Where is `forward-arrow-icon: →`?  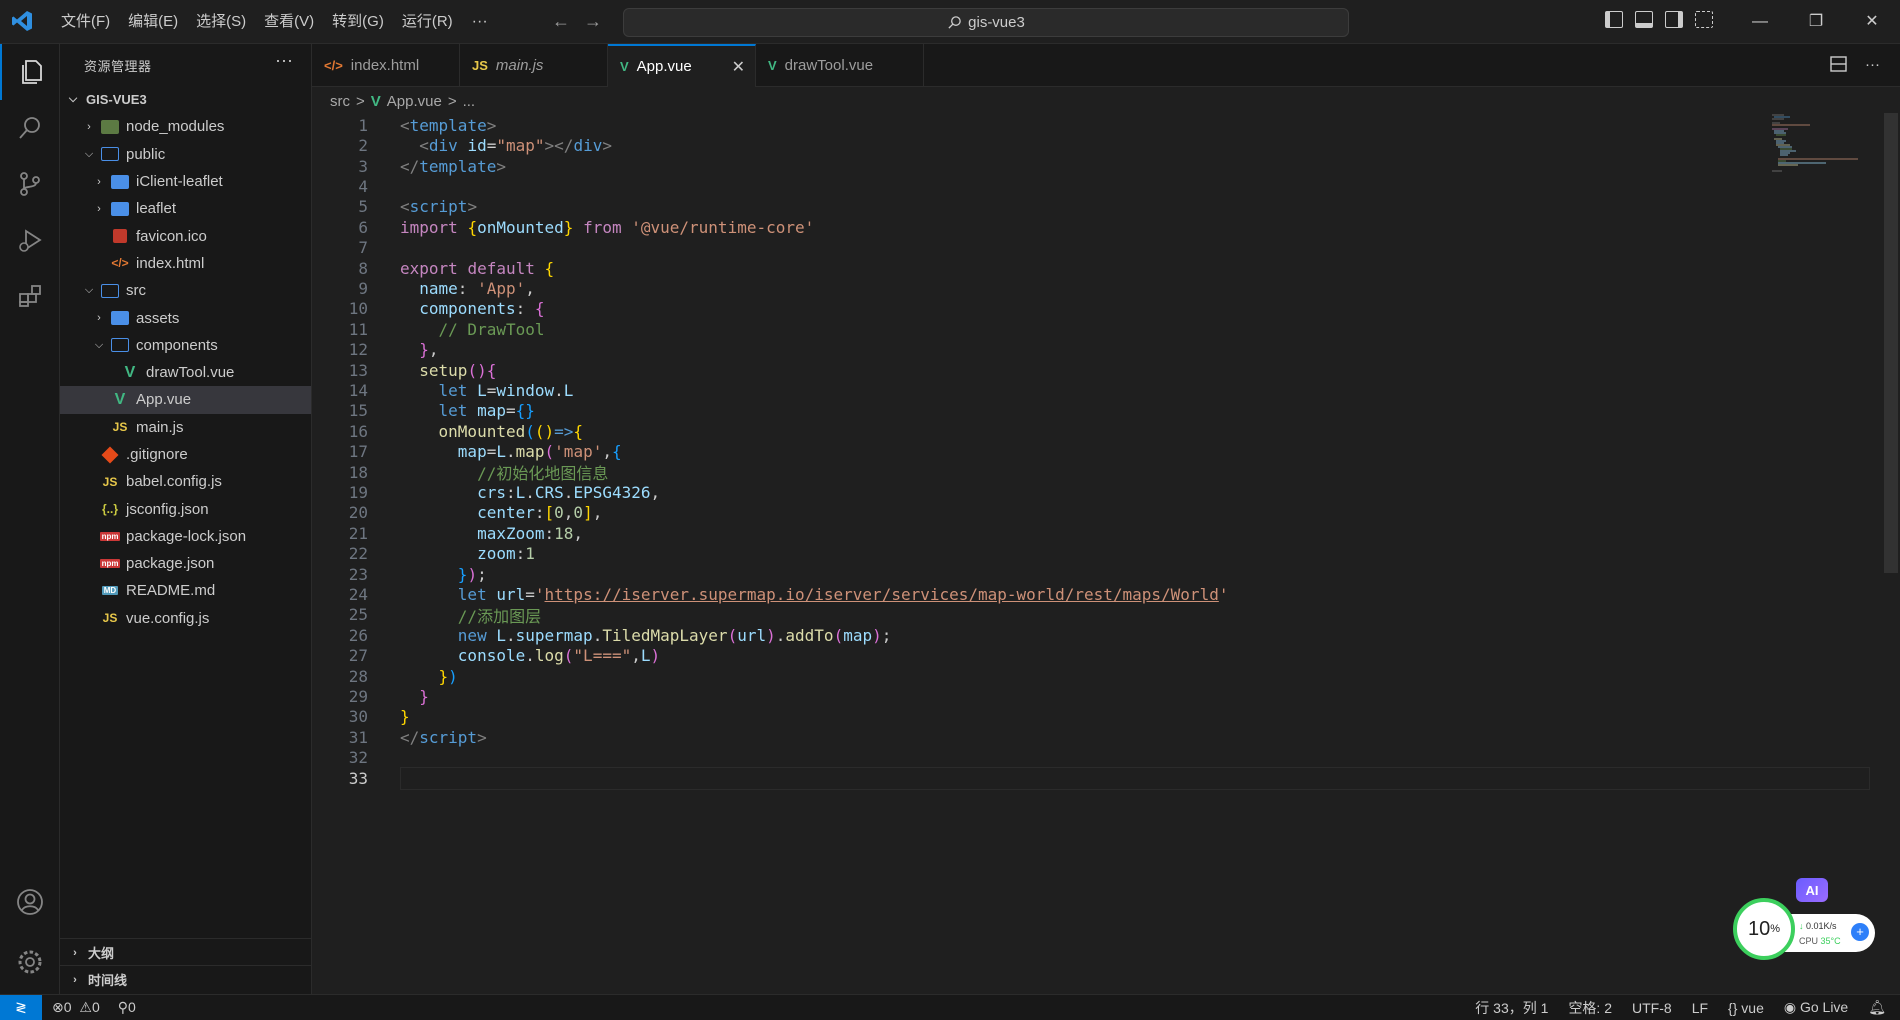
forward-arrow-icon: → is located at coordinates (593, 21).